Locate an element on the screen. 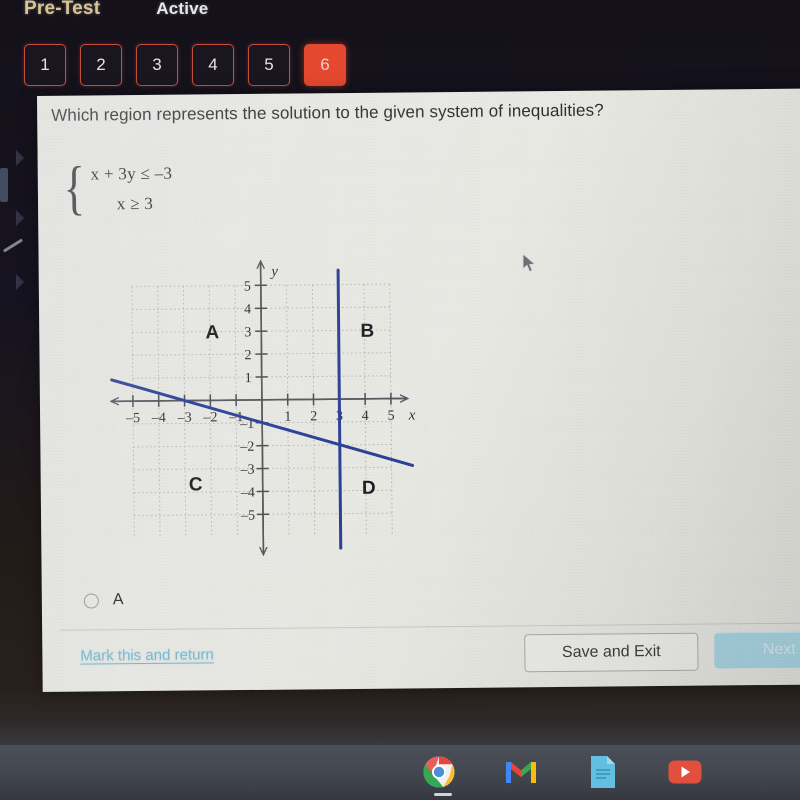 The width and height of the screenshot is (800, 800). y-tick-label: –2 is located at coordinates (246, 447).